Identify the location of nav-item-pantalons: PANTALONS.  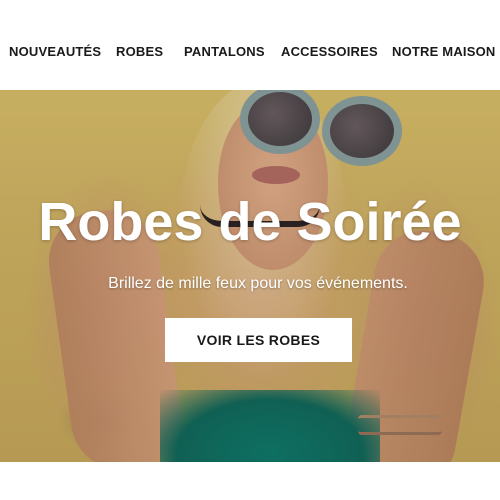
(224, 51).